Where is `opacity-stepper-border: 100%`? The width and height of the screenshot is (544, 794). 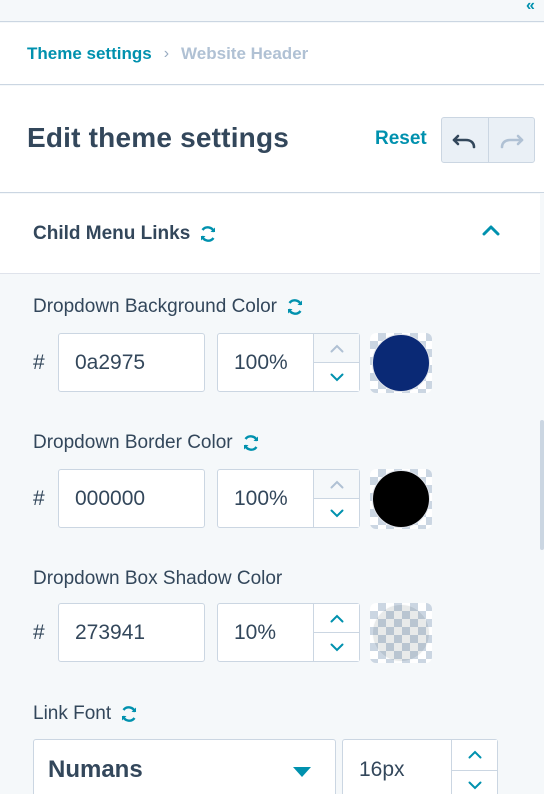 opacity-stepper-border: 100% is located at coordinates (288, 498).